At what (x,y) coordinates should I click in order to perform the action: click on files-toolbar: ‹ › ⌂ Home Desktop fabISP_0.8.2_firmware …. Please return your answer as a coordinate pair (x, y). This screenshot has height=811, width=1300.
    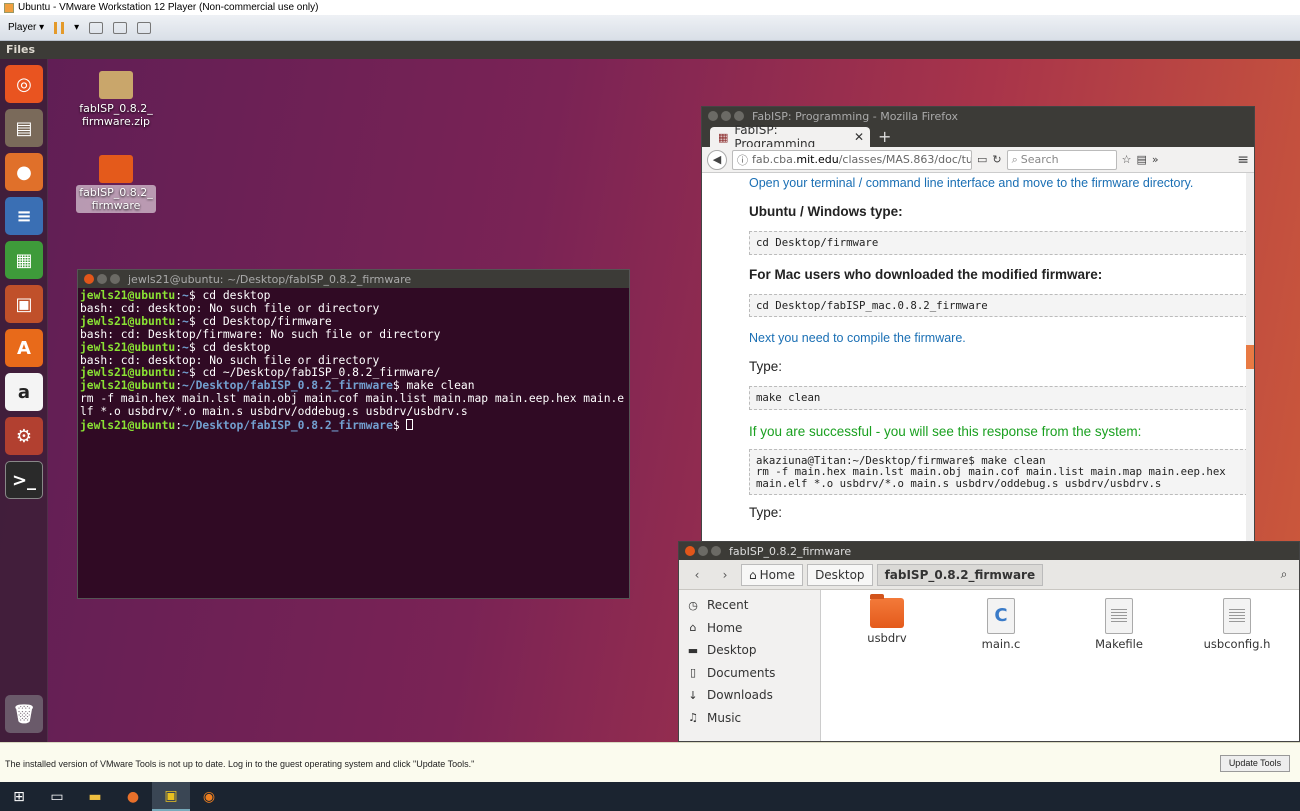
    Looking at the image, I should click on (989, 575).